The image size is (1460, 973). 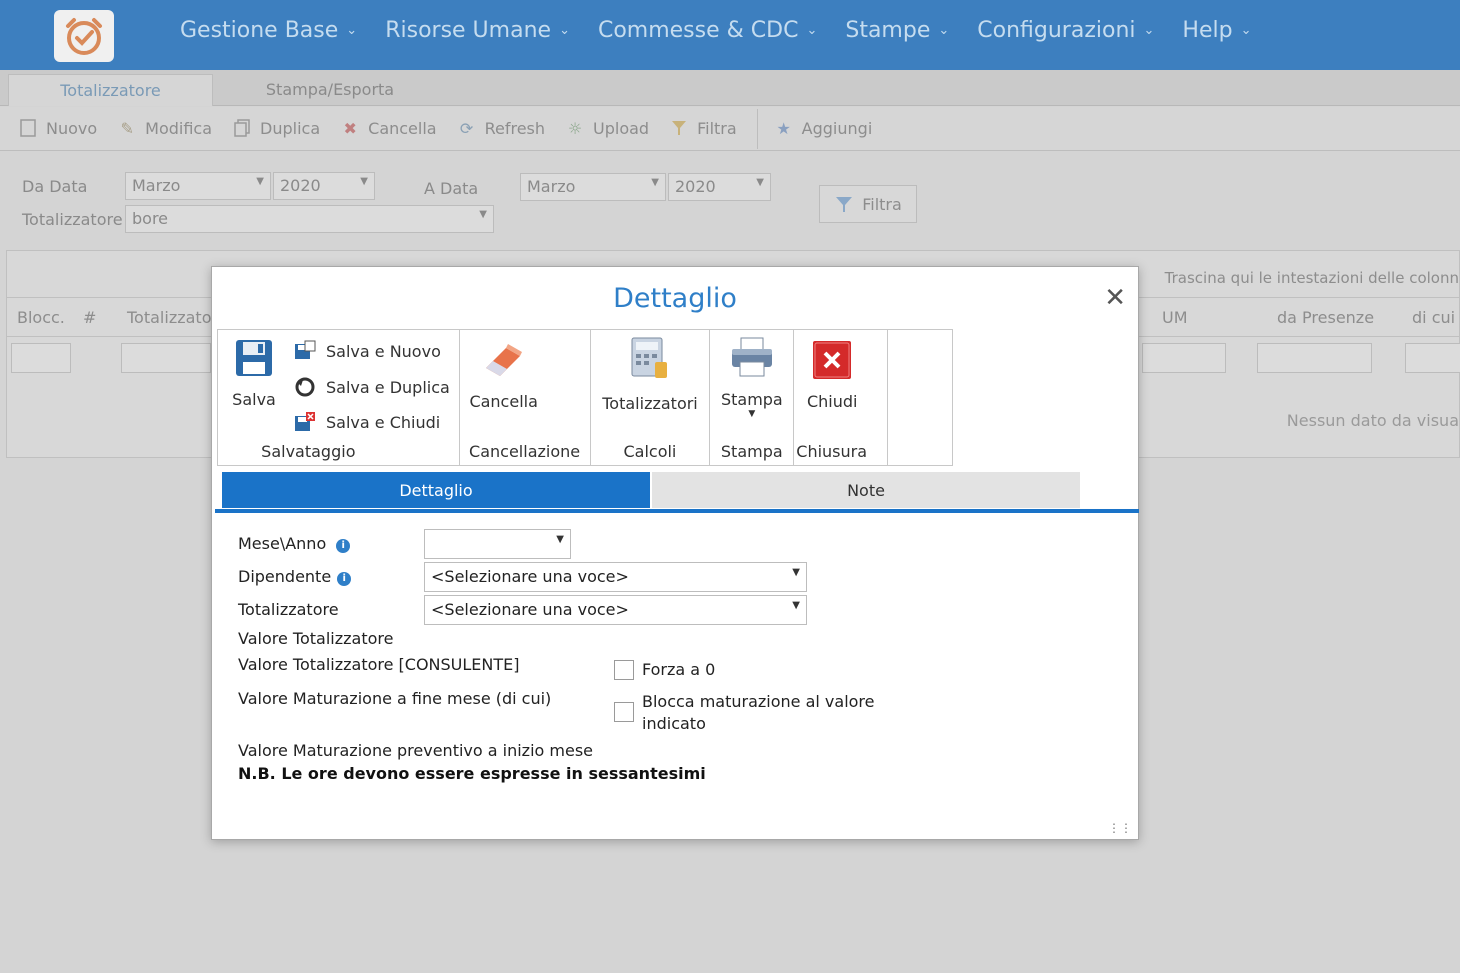 What do you see at coordinates (198, 186) in the screenshot?
I see `da-mese-select: Marzo ▼` at bounding box center [198, 186].